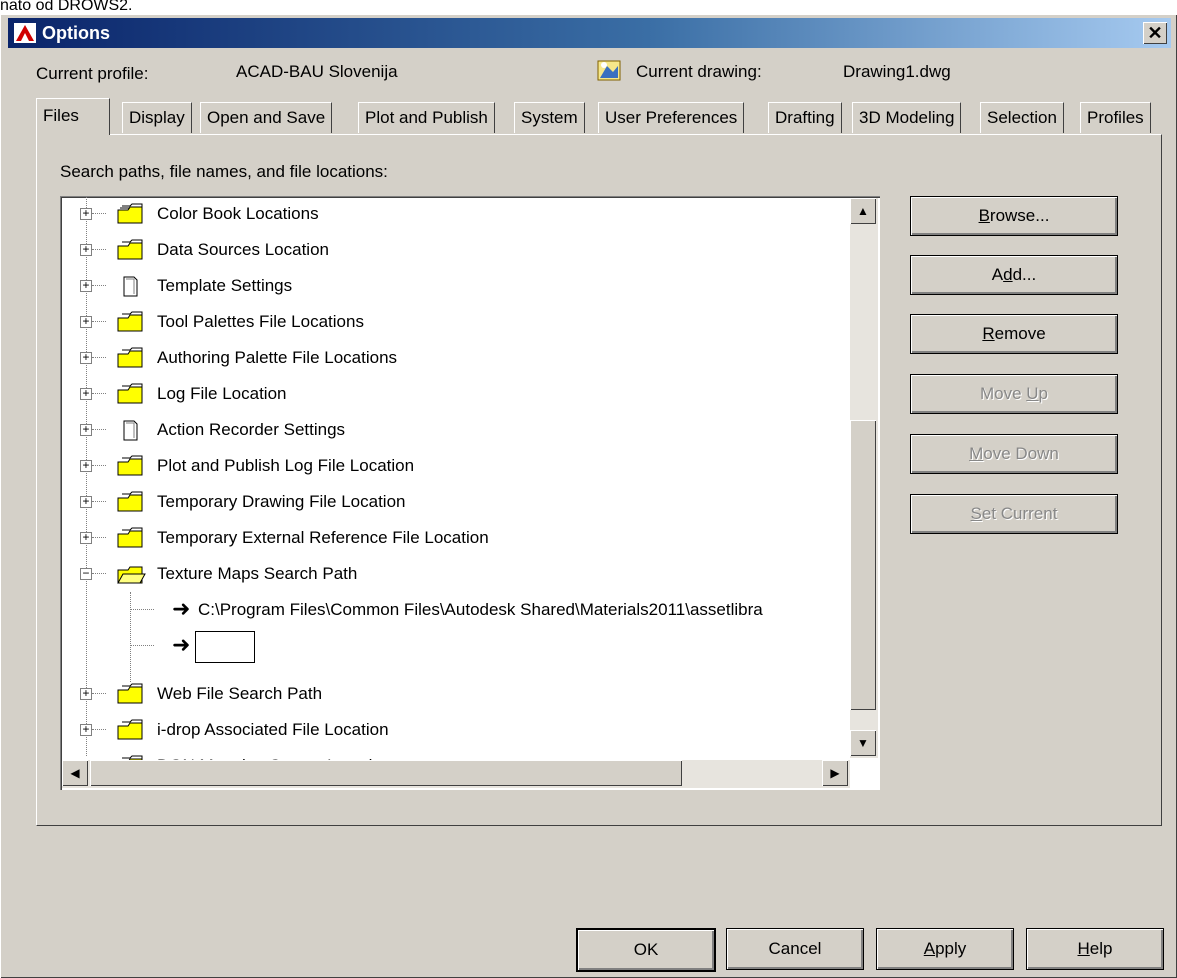 The width and height of the screenshot is (1177, 978). What do you see at coordinates (455, 430) in the screenshot?
I see `tree-node: + Action Recorder Settings` at bounding box center [455, 430].